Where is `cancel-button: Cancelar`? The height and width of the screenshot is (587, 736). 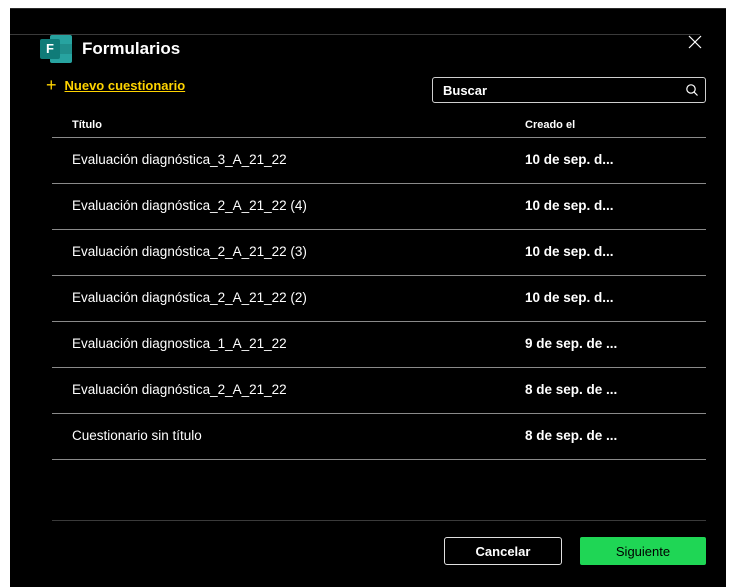 cancel-button: Cancelar is located at coordinates (503, 551).